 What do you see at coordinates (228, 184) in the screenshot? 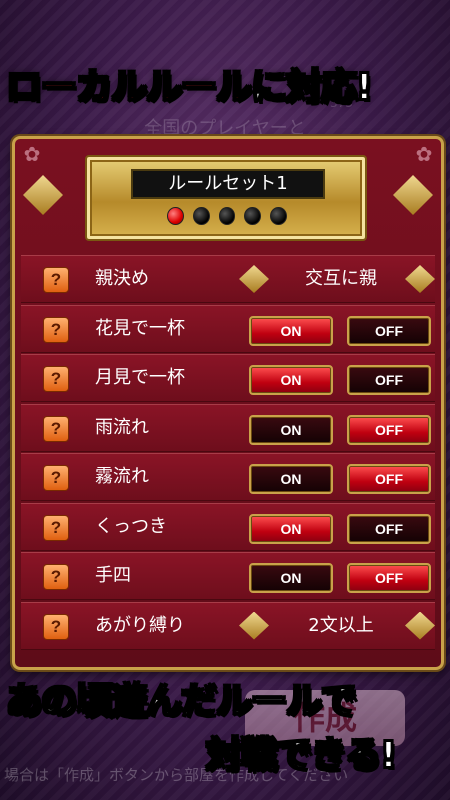
I see `rule-set-title: ルールセット1` at bounding box center [228, 184].